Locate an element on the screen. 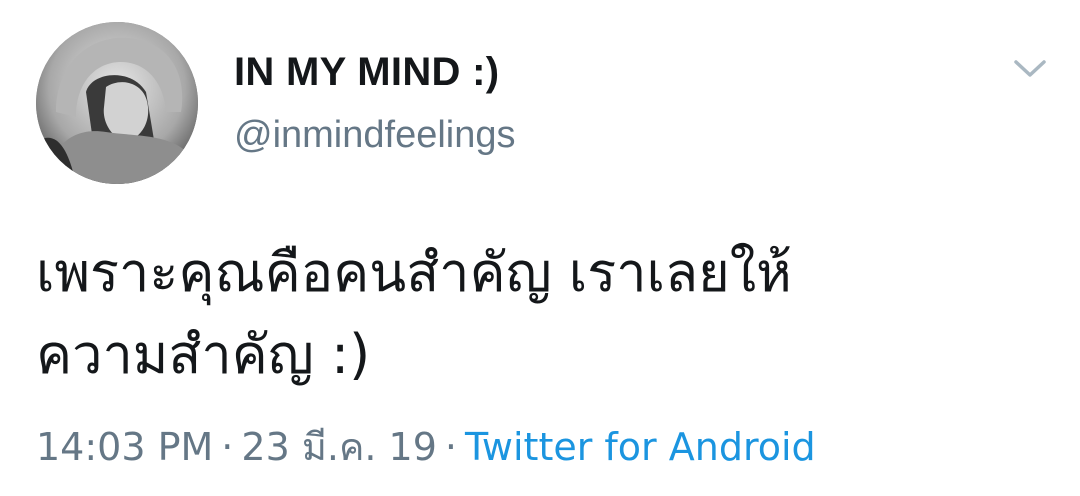 The image size is (1080, 496). avatar is located at coordinates (117, 103).